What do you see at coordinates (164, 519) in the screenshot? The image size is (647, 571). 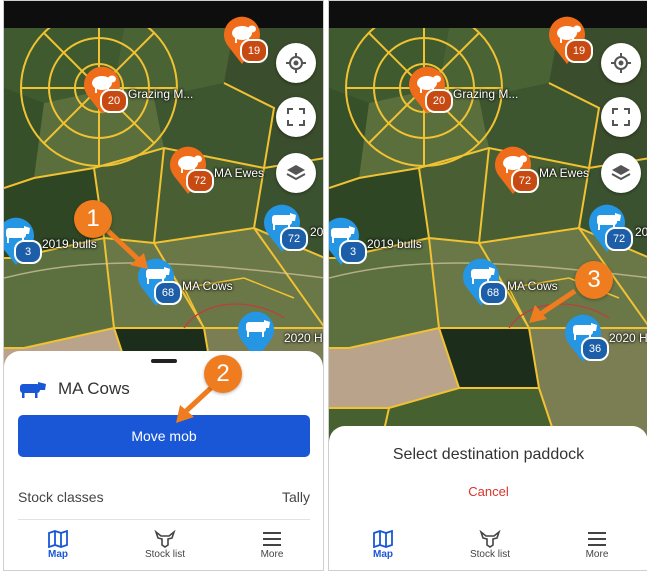 I see `divider` at bounding box center [164, 519].